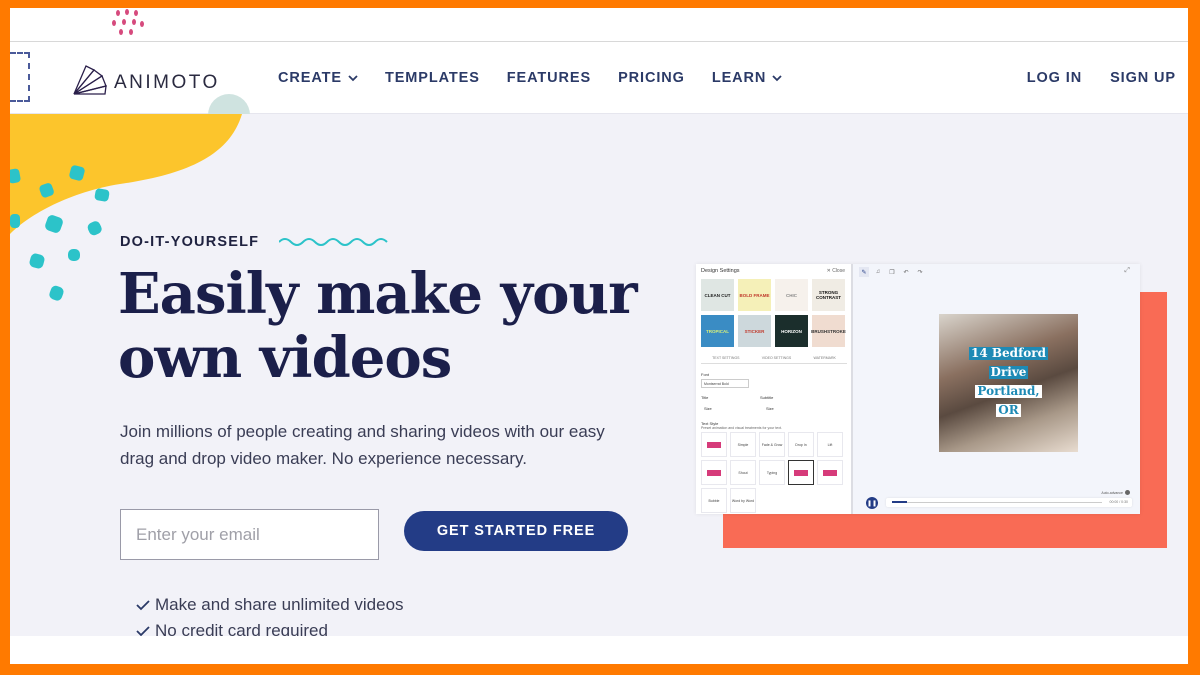  What do you see at coordinates (725, 358) in the screenshot?
I see `tab-text-settings: TEXT SETTINGS` at bounding box center [725, 358].